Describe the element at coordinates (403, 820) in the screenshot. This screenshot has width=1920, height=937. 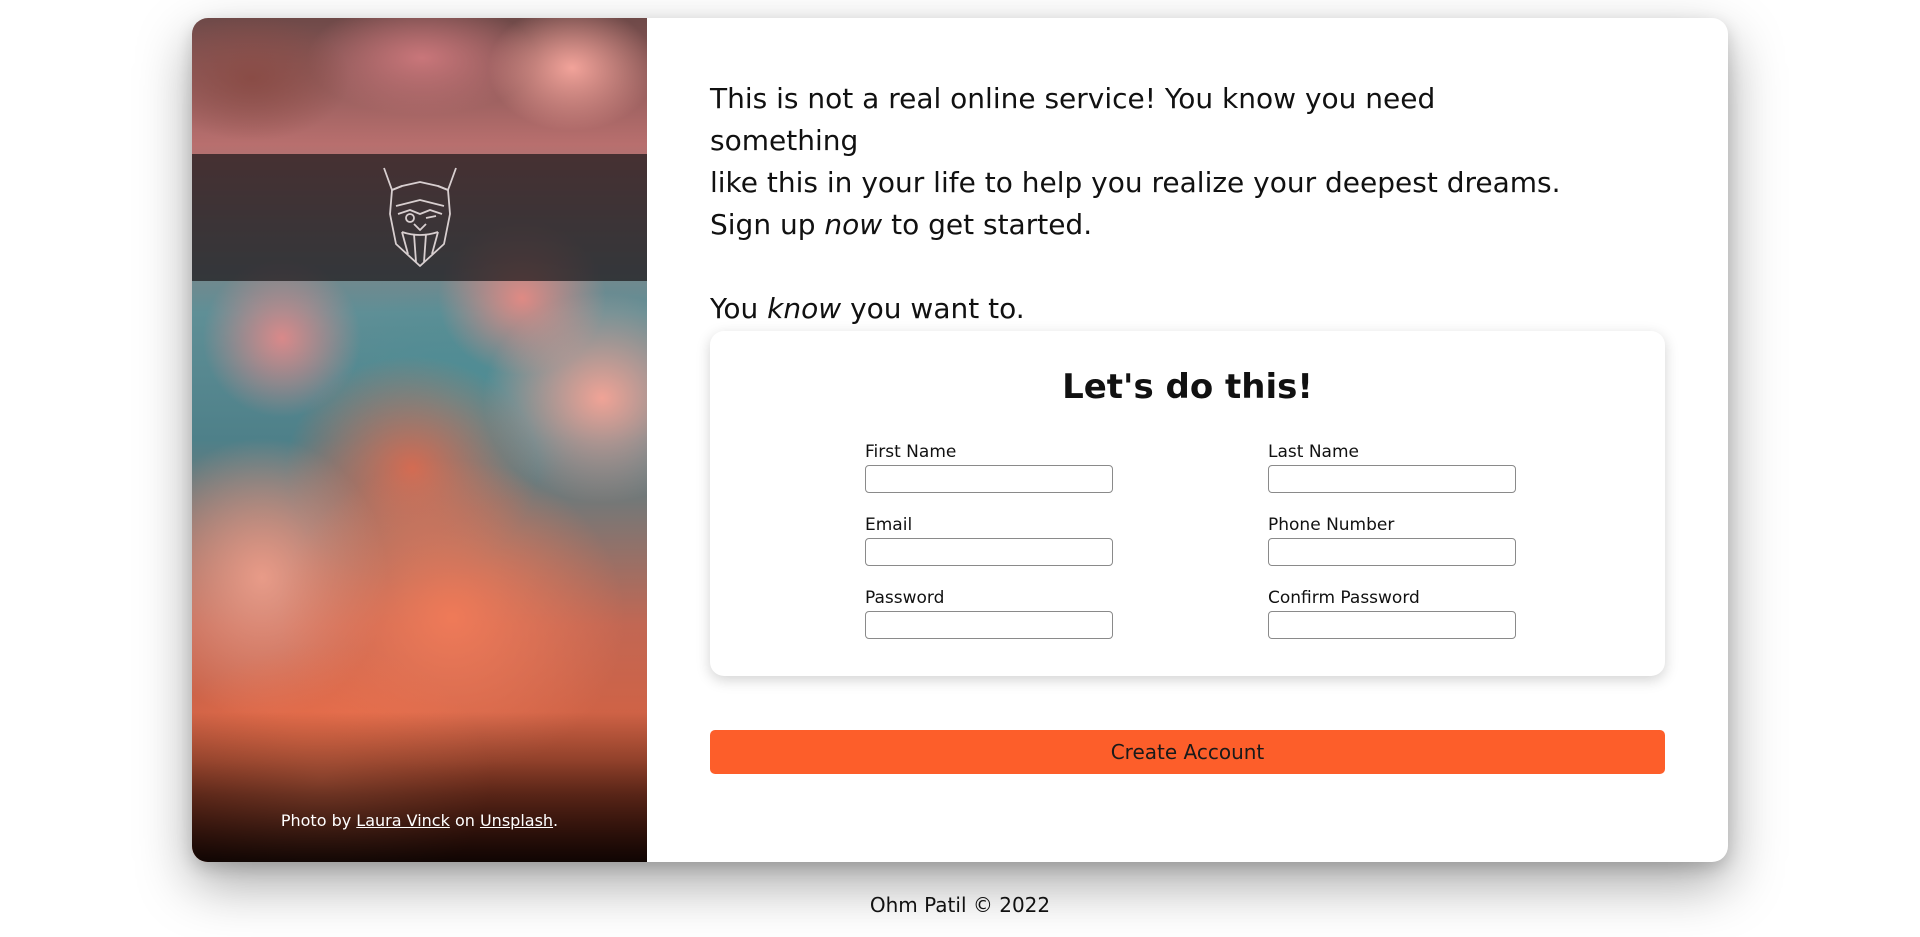
I see `photographer-link: Laura Vinck` at that location.